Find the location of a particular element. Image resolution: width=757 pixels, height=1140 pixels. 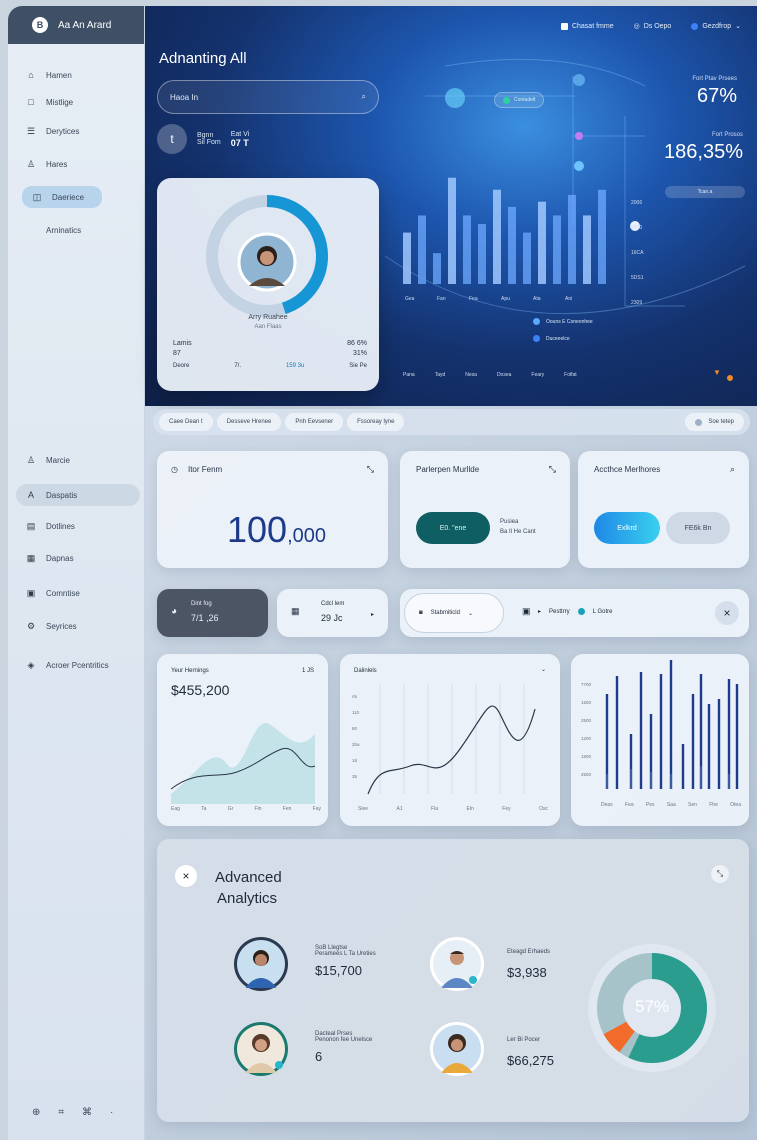

card-title: Parlerpen Murllde is located at coordinates (448, 469).